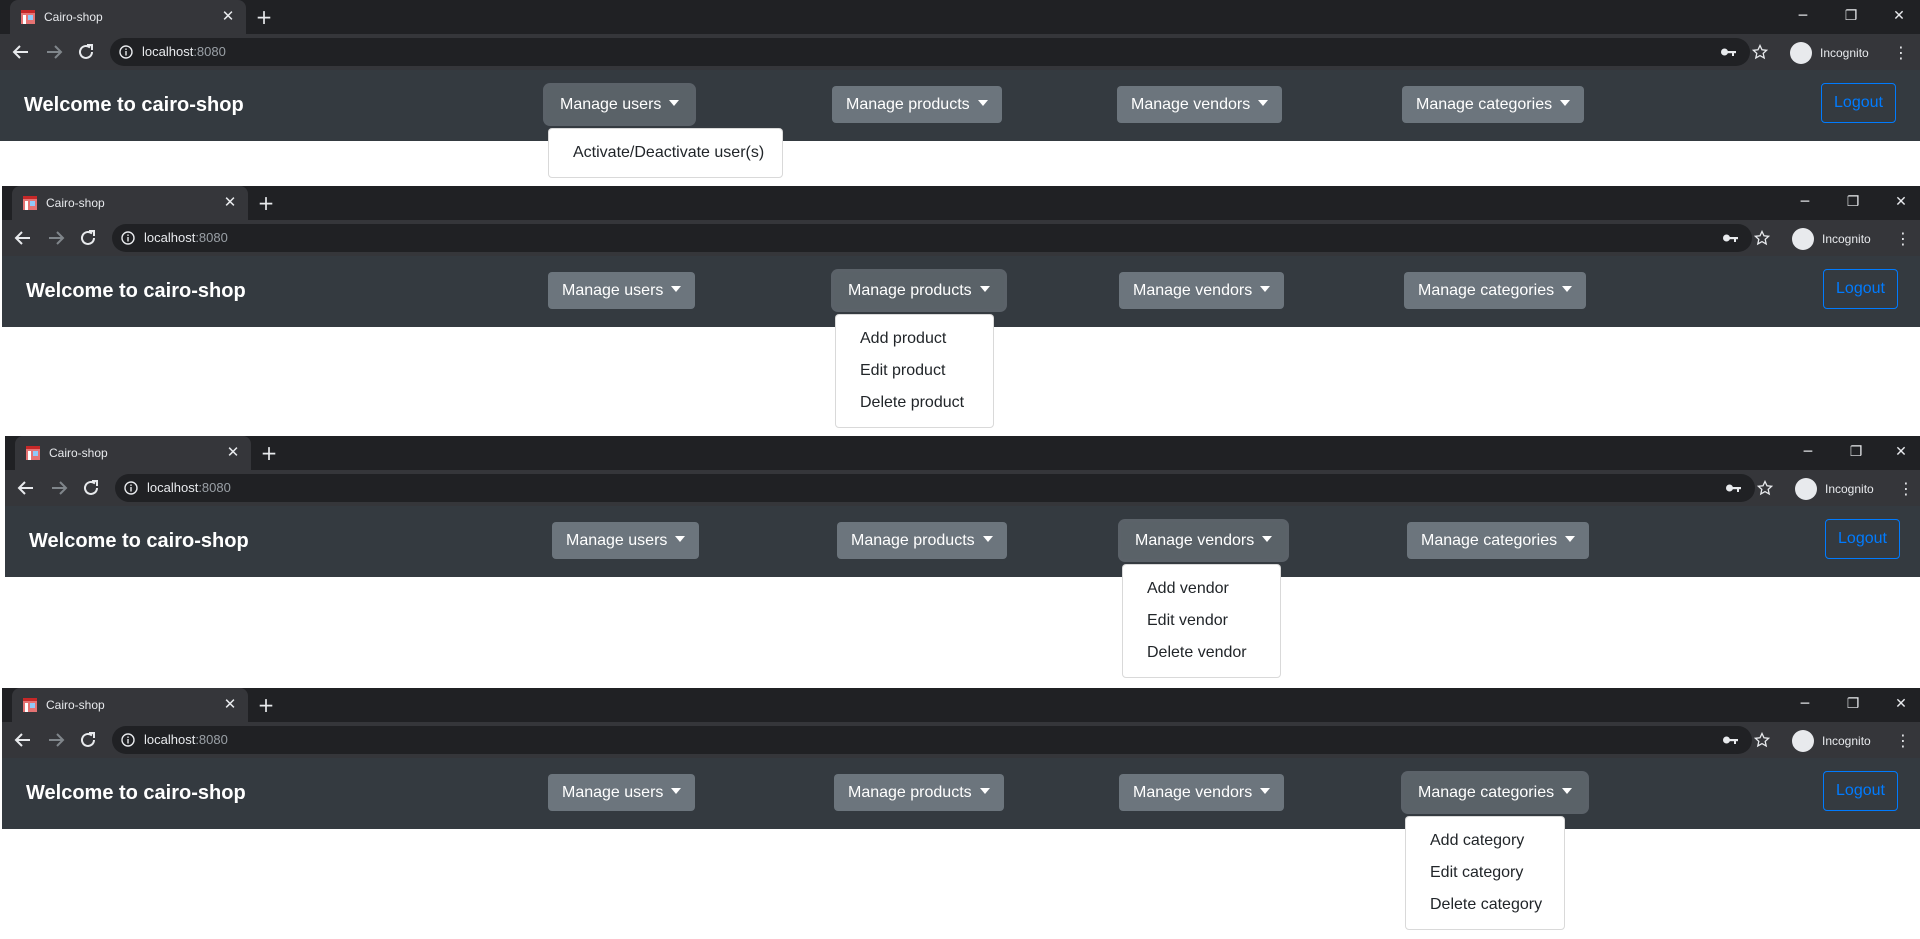  I want to click on tab-title: Cairo-shop, so click(73, 17).